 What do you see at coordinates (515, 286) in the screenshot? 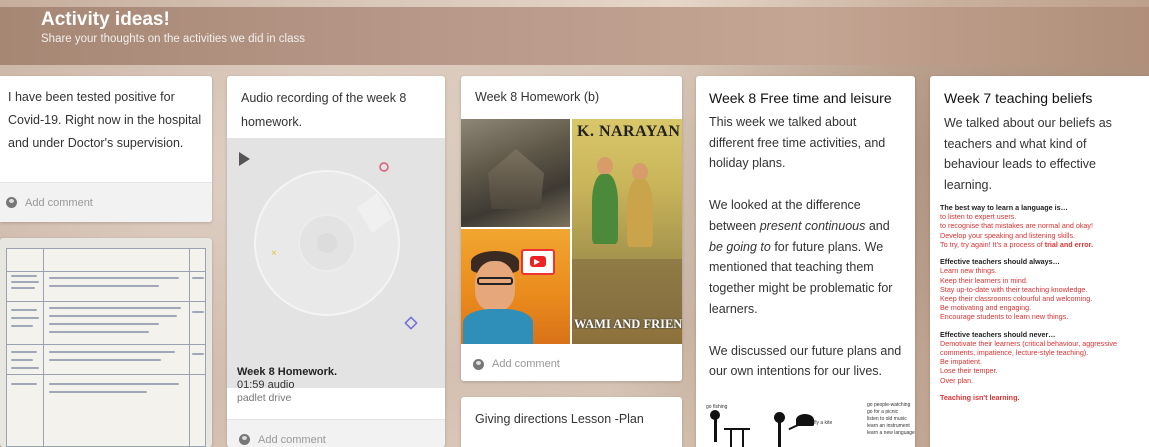
I see `youtube-cartoon-image` at bounding box center [515, 286].